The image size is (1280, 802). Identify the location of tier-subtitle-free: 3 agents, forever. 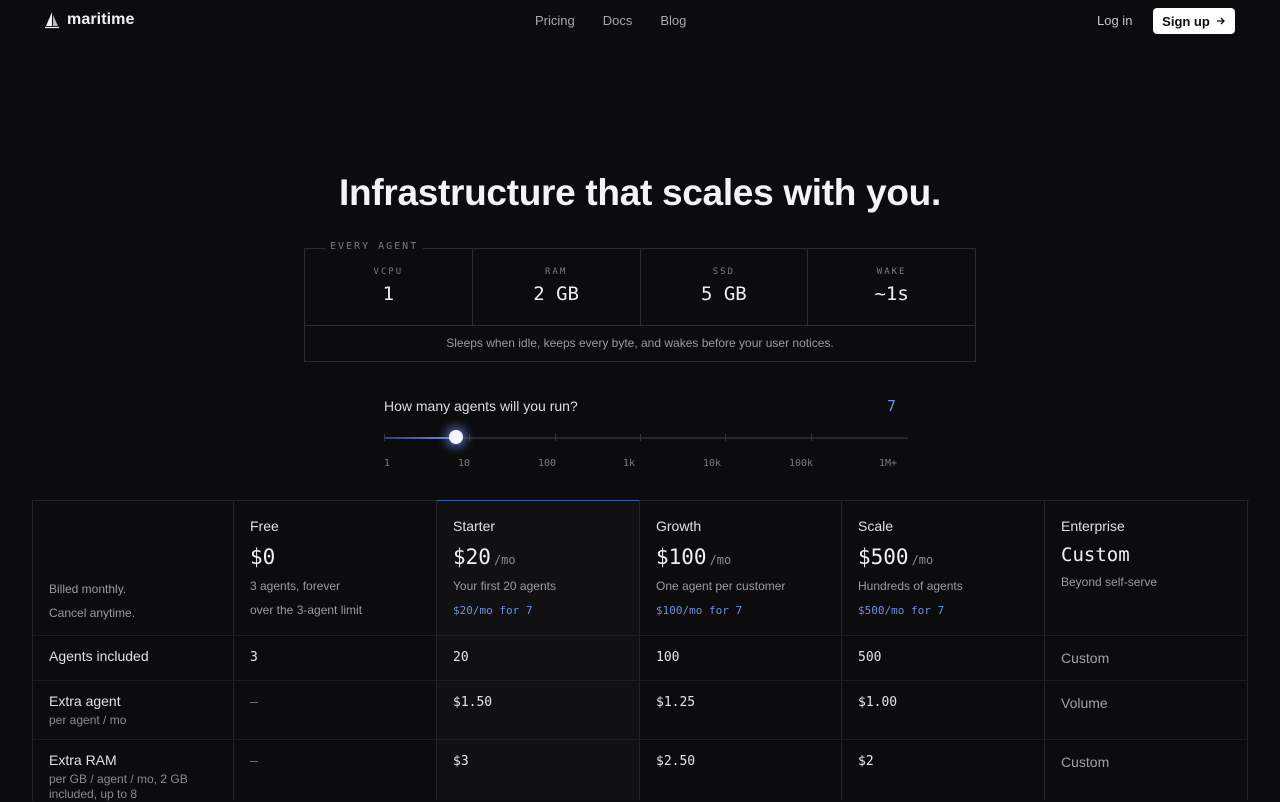
(295, 586).